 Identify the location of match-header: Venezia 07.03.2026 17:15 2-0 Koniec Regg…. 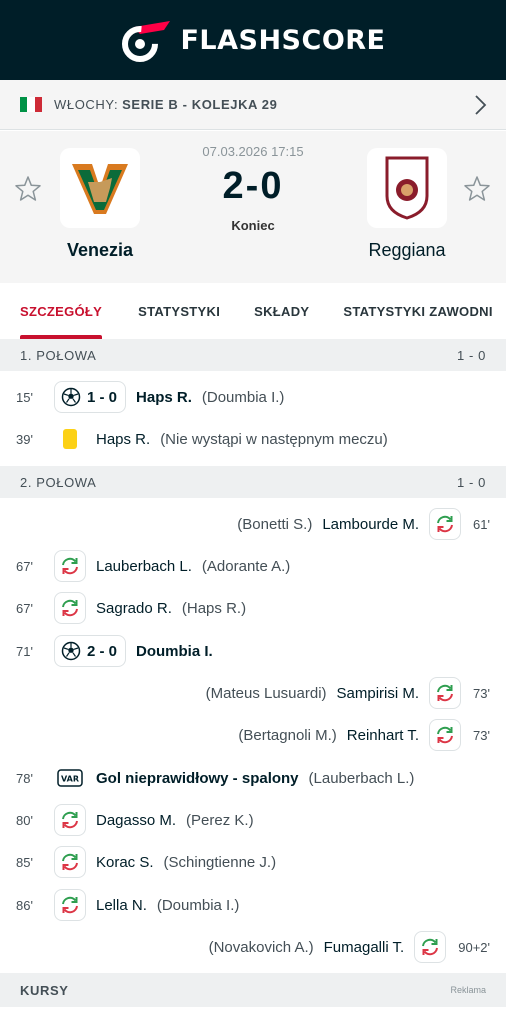
(253, 207).